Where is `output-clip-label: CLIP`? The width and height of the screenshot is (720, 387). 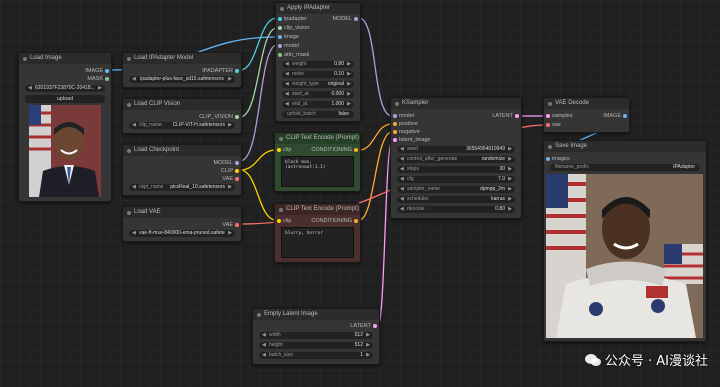
output-clip-label: CLIP is located at coordinates (226, 171).